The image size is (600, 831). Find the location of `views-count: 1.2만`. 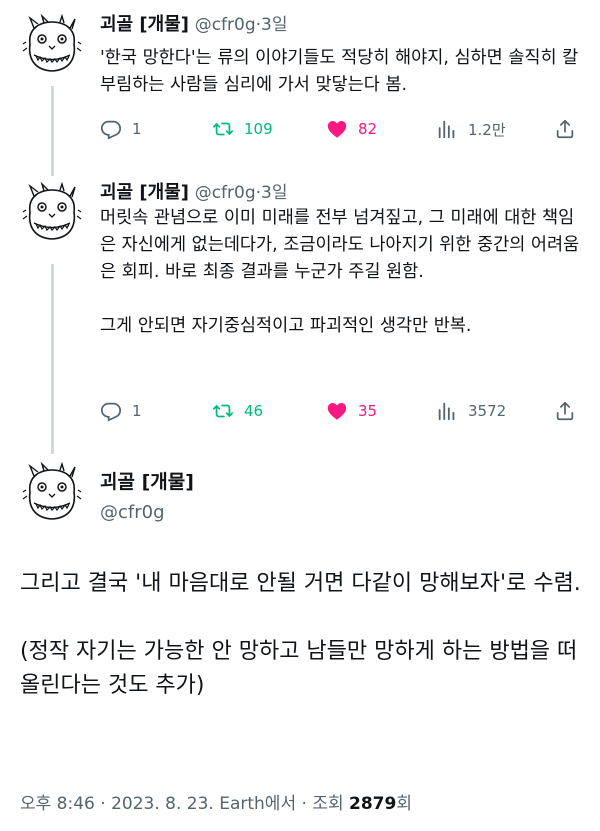

views-count: 1.2만 is located at coordinates (487, 129).